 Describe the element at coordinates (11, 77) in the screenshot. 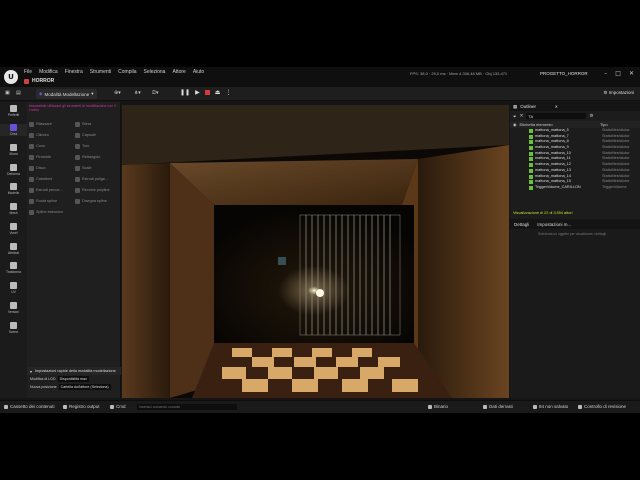

I see `unreal-logo-icon: U` at that location.